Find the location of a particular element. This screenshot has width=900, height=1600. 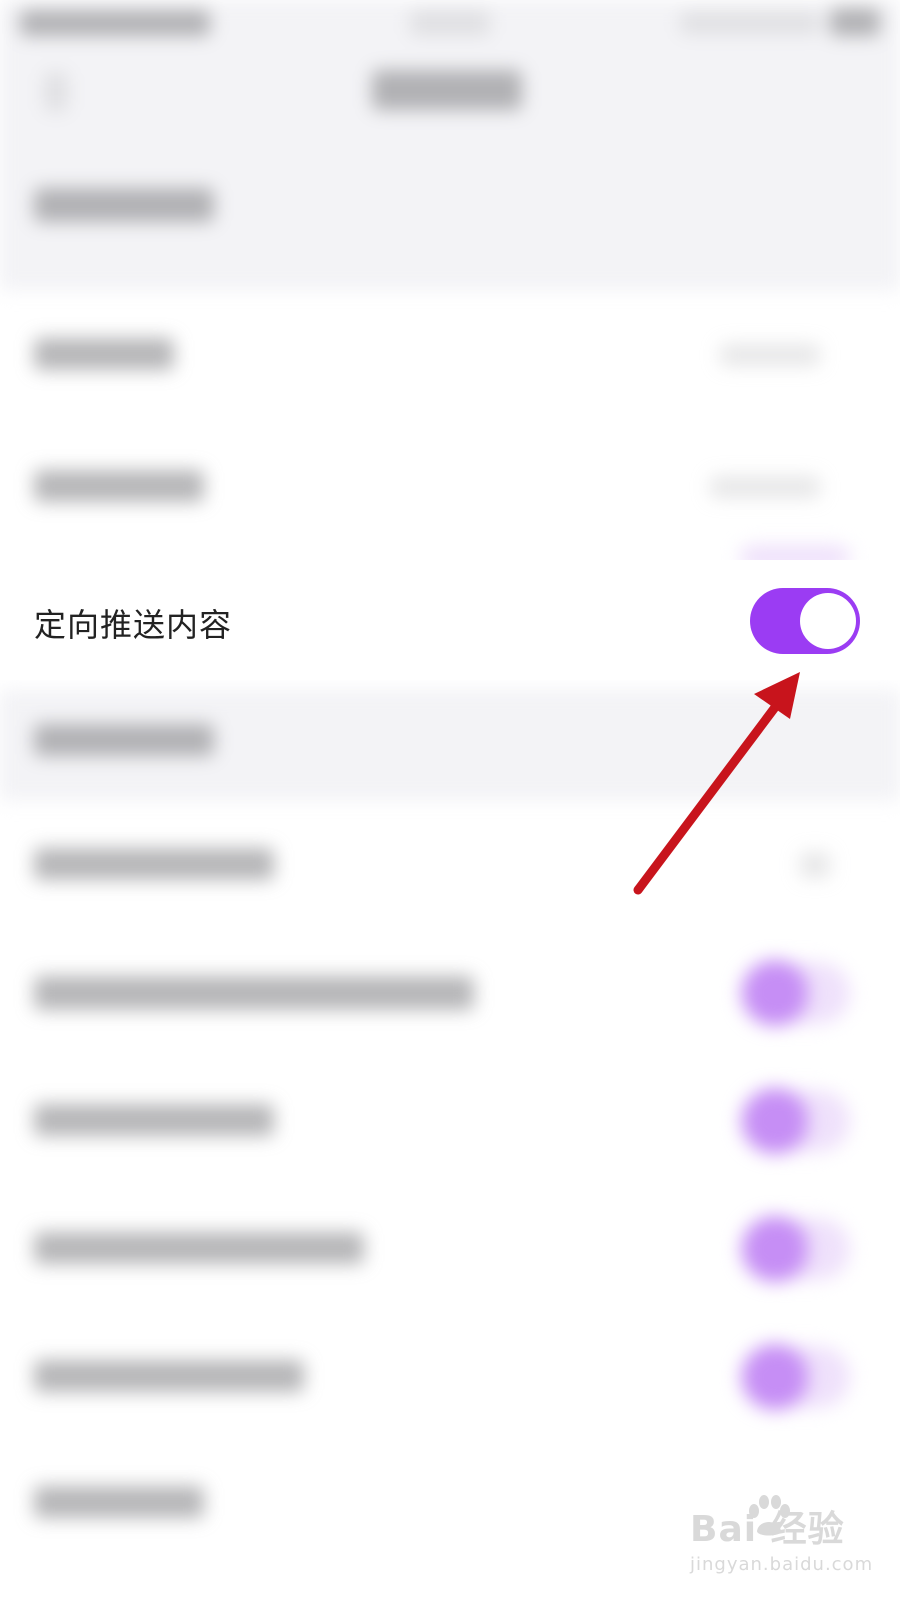

watermark-brand: Bai 经验 is located at coordinates (767, 1529).